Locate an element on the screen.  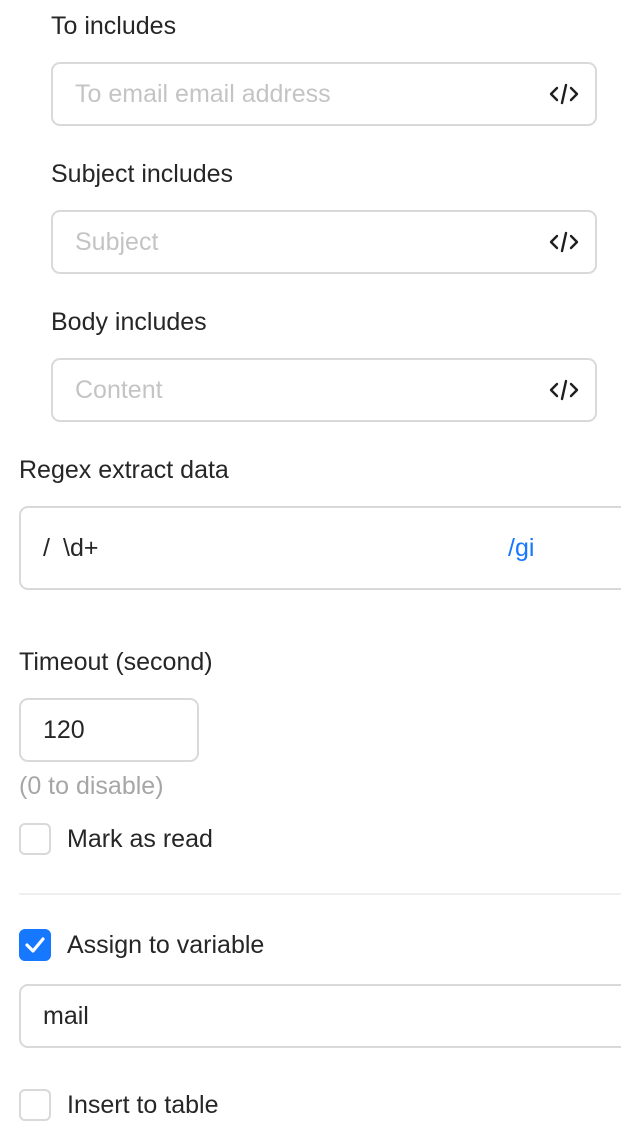
regex-extract-label: Regex extract data is located at coordinates (124, 470).